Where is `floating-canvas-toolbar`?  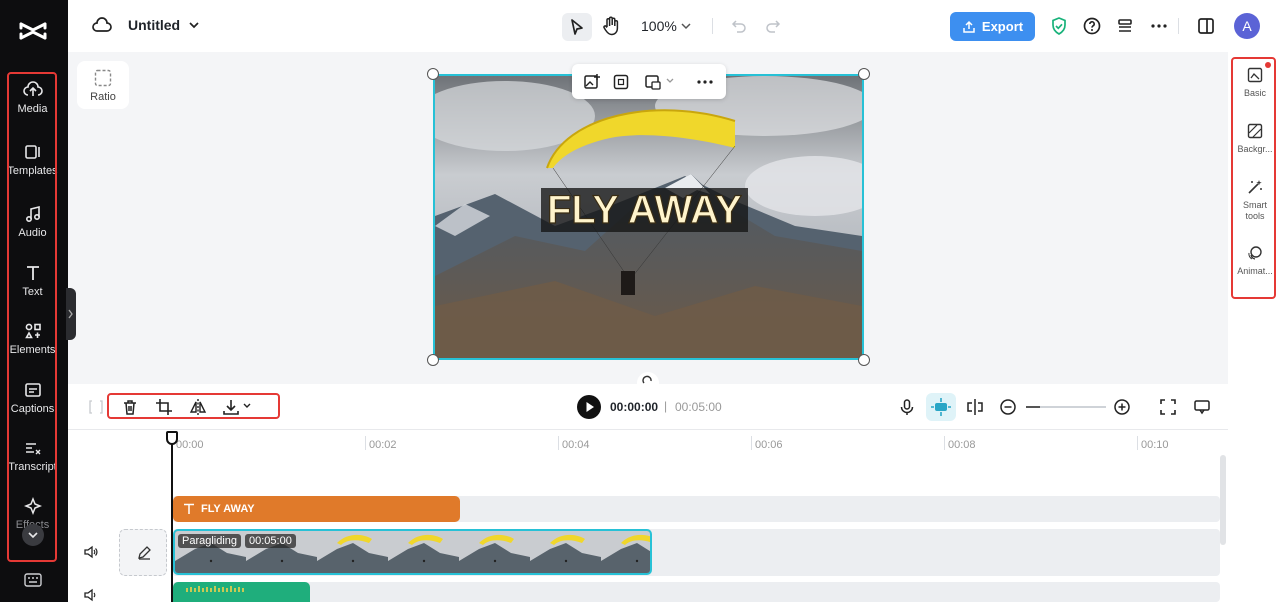 floating-canvas-toolbar is located at coordinates (649, 81).